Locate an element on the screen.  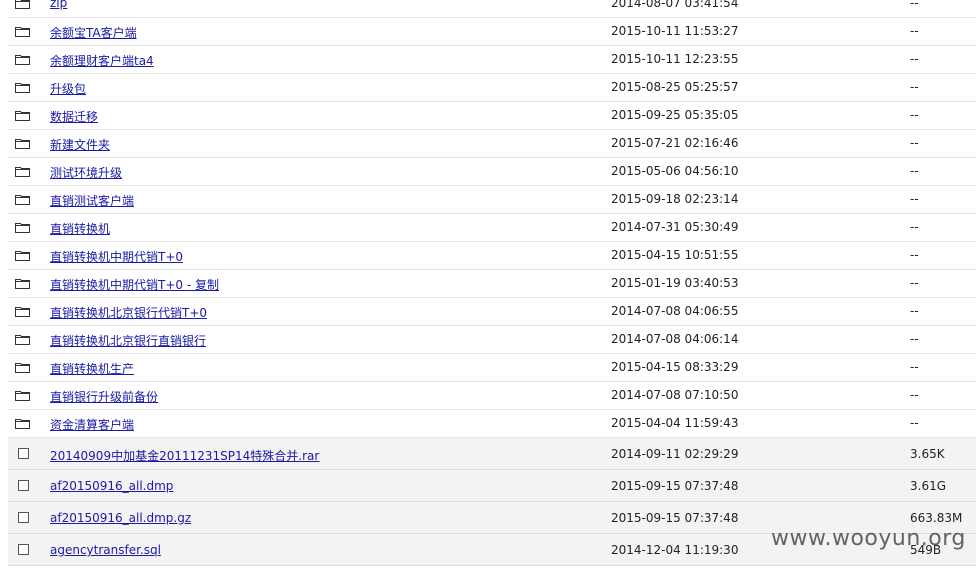
file-size: 3.61G is located at coordinates (928, 486).